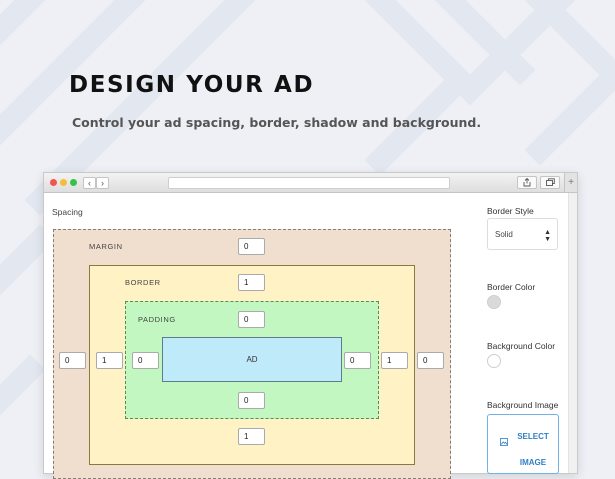 This screenshot has width=615, height=479. Describe the element at coordinates (157, 319) in the screenshot. I see `padding-label: PADDING` at that location.